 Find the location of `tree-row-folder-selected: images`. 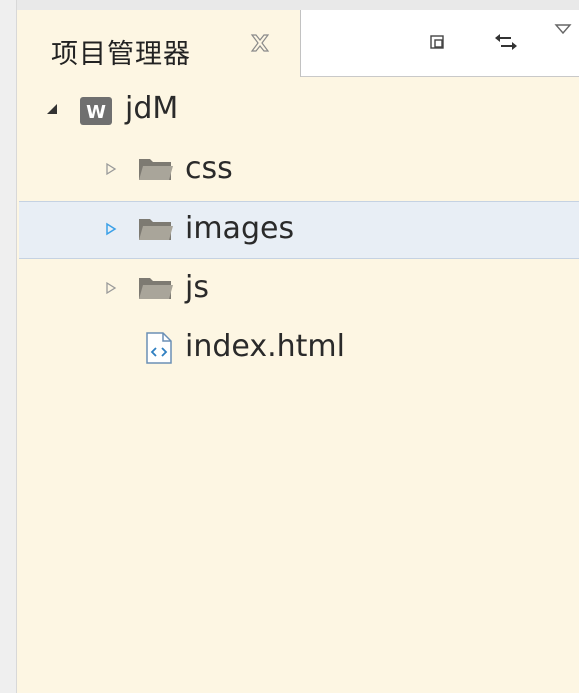

tree-row-folder-selected: images is located at coordinates (299, 230).